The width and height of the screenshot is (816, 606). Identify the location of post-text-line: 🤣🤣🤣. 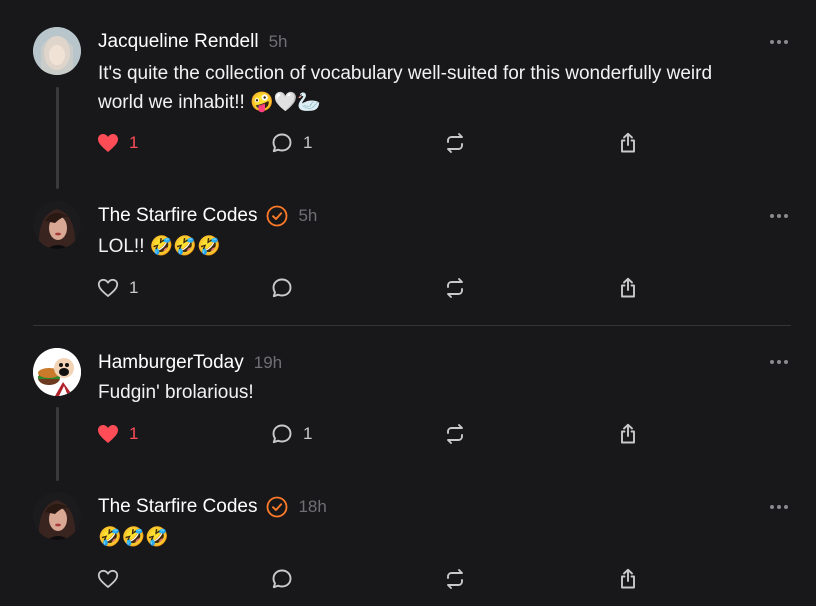
(133, 537).